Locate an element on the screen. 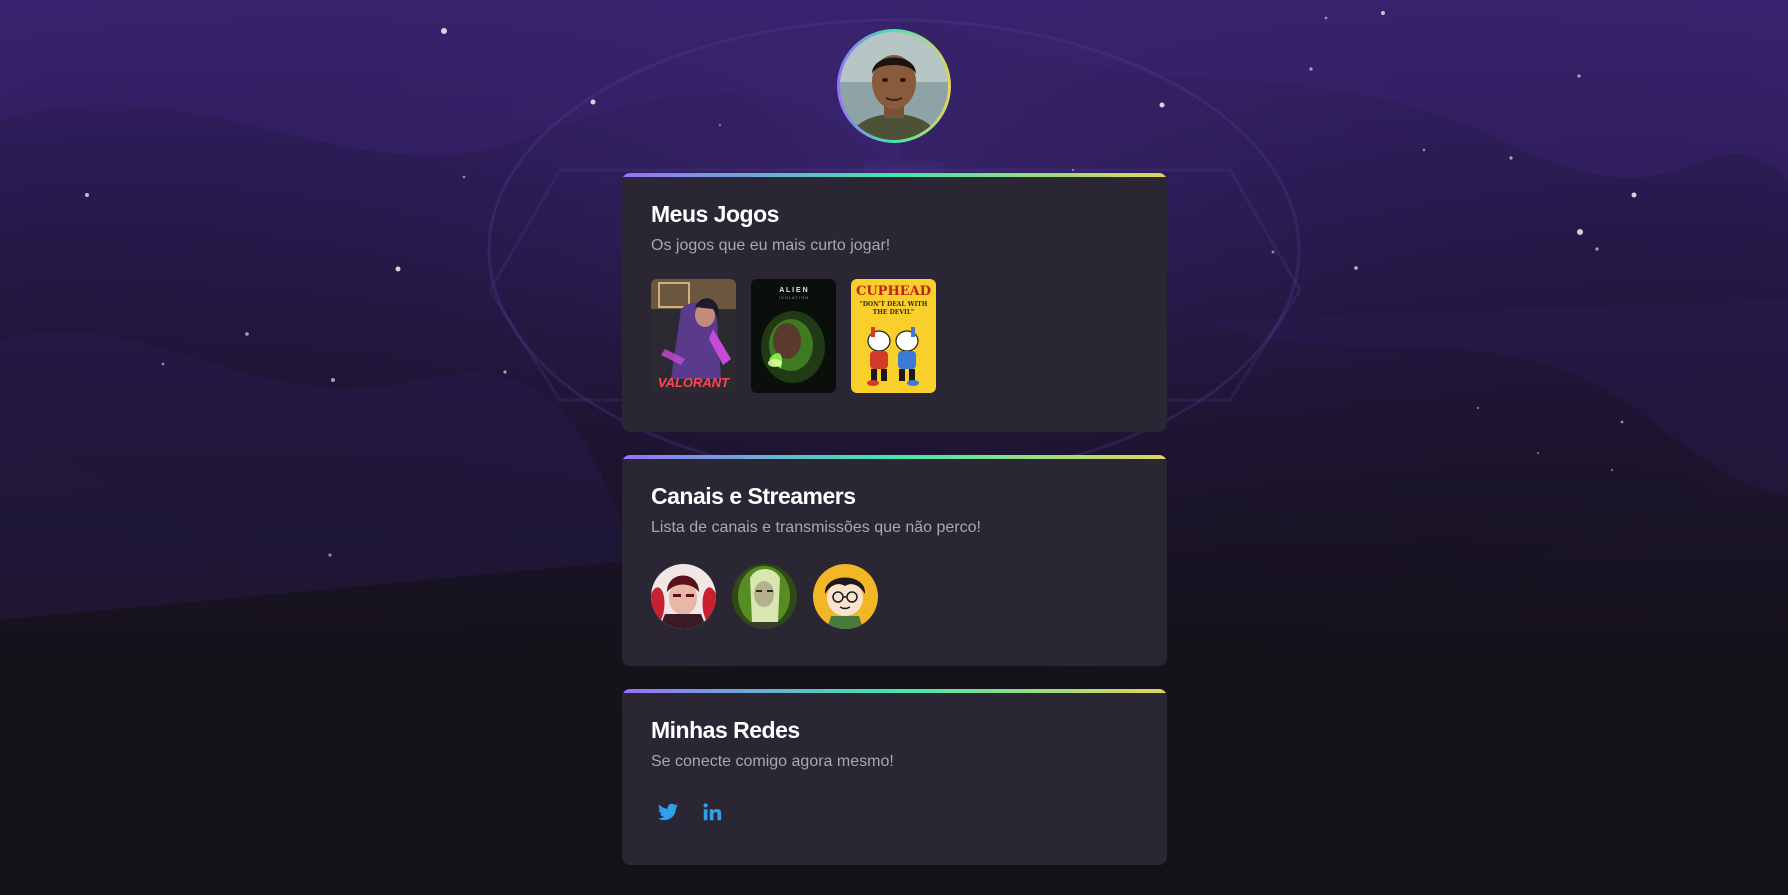 Image resolution: width=1788 pixels, height=895 pixels. profile-photo is located at coordinates (894, 86).